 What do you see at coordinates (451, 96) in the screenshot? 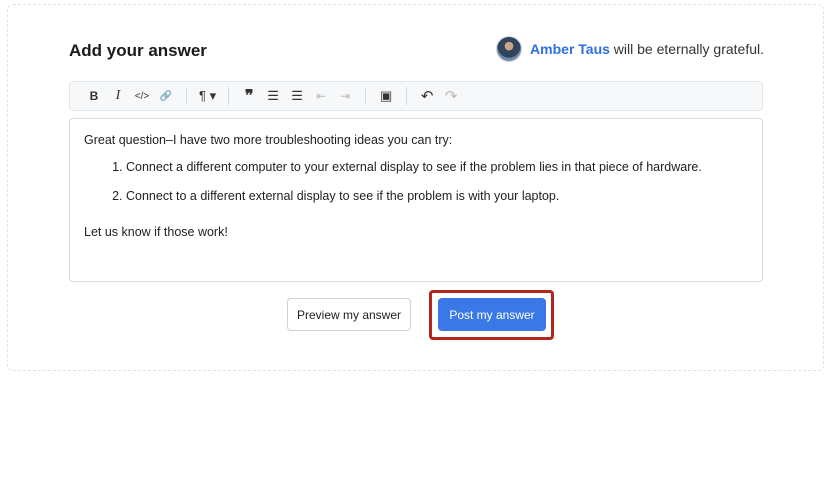
I see `redo-icon: ↷` at bounding box center [451, 96].